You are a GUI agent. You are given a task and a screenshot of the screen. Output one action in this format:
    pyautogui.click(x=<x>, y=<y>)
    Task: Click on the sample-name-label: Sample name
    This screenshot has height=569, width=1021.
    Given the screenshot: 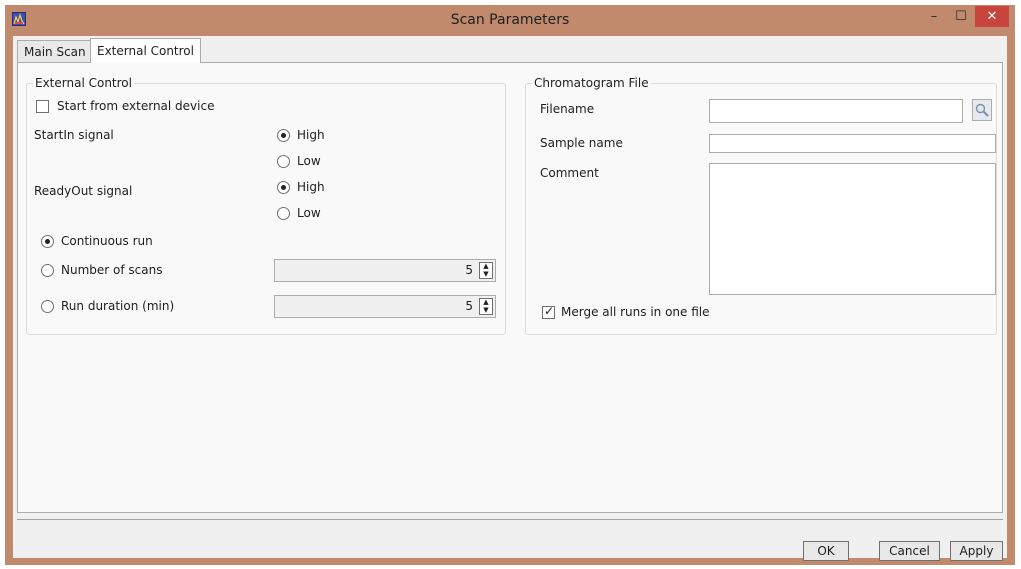 What is the action you would take?
    pyautogui.click(x=581, y=143)
    